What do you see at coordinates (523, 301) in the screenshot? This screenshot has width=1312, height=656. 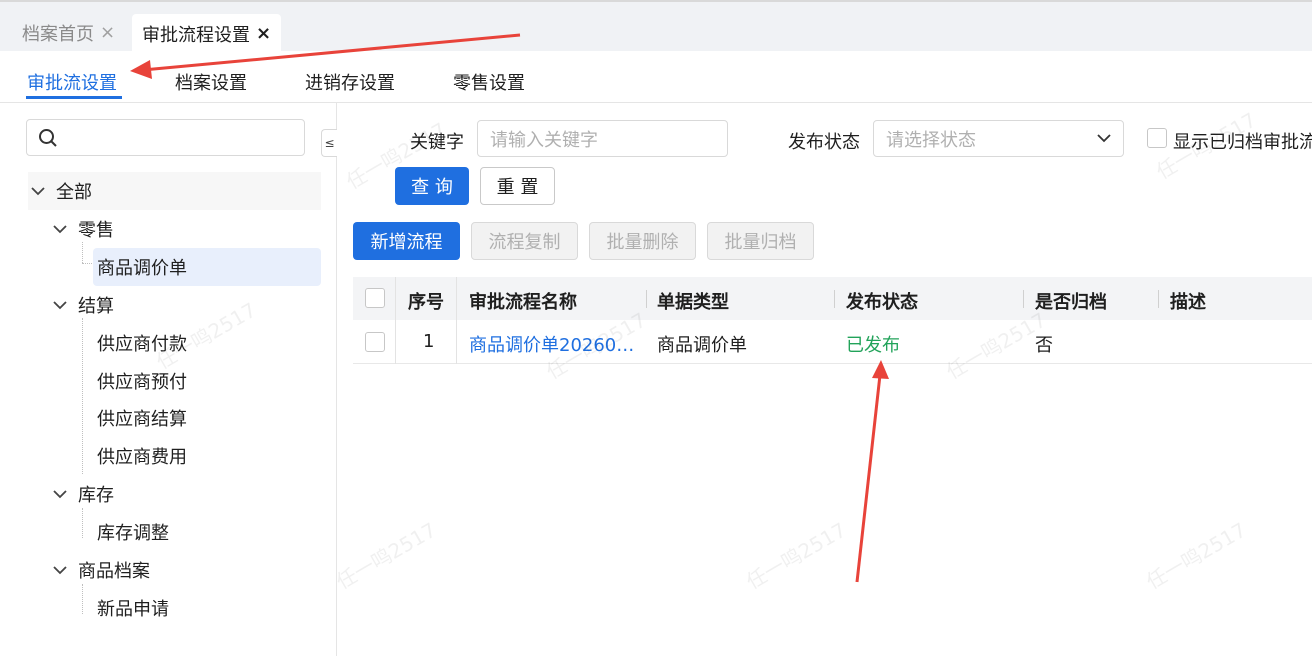 I see `column-header-name: 审批流程名称` at bounding box center [523, 301].